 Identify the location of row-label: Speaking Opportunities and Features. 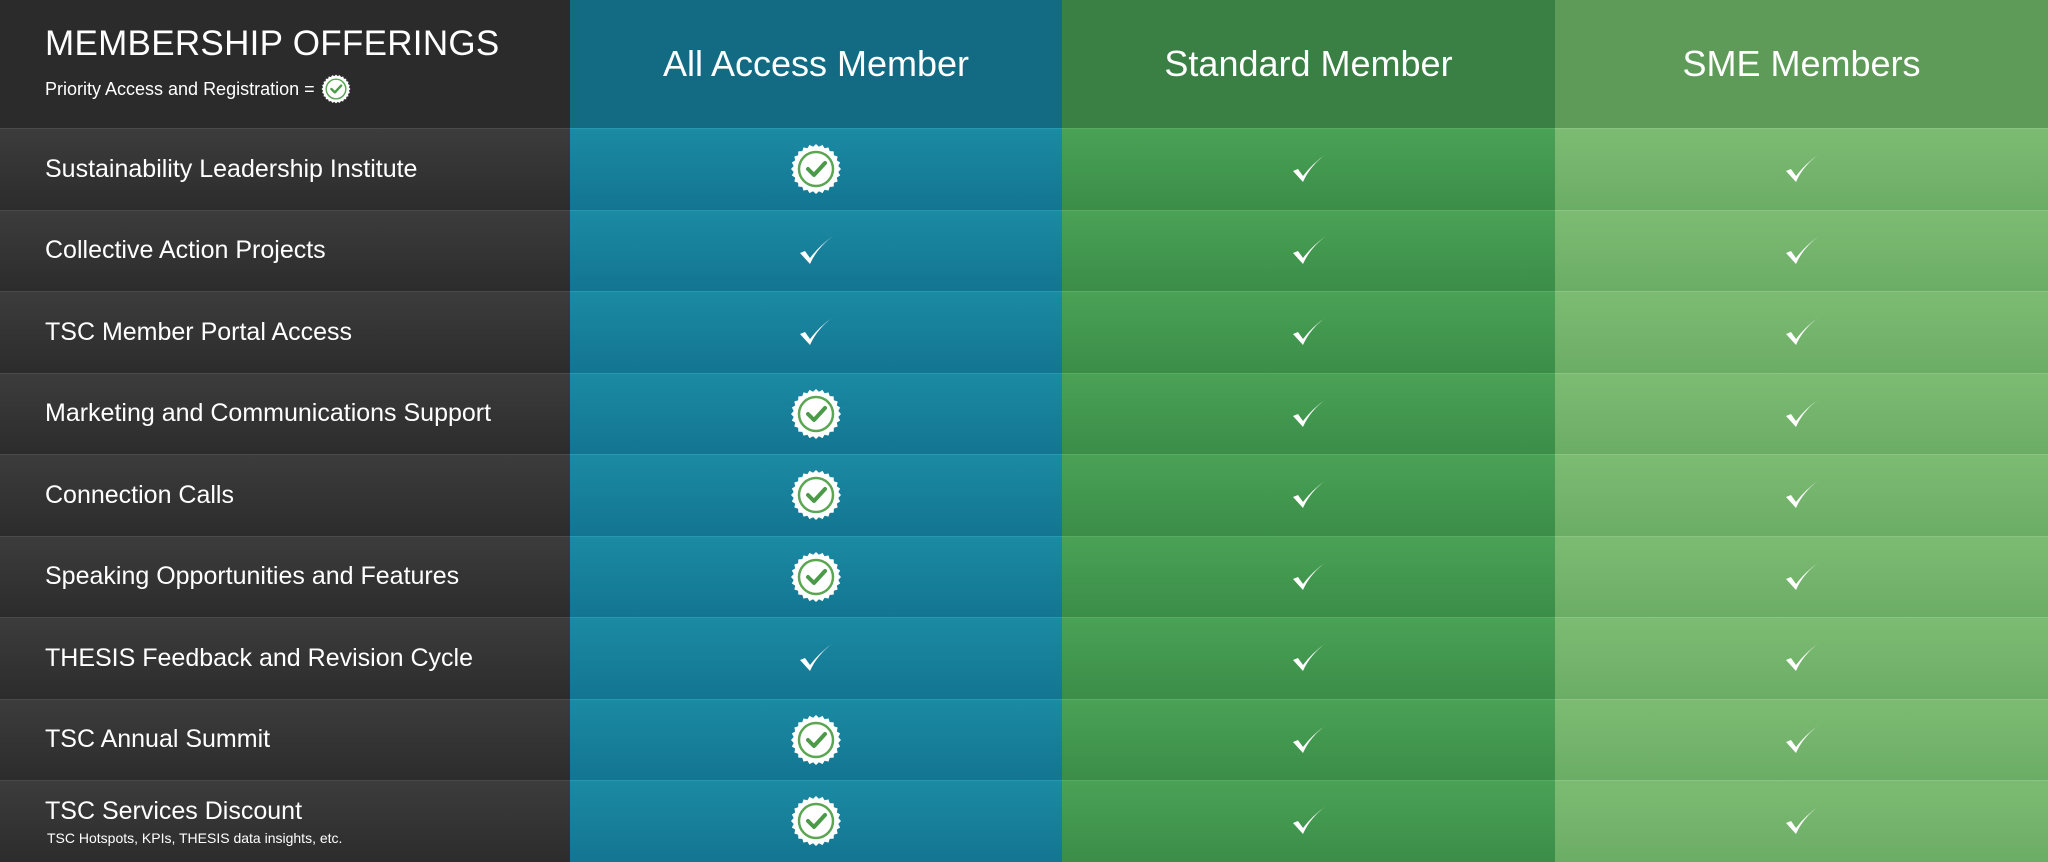
(285, 576).